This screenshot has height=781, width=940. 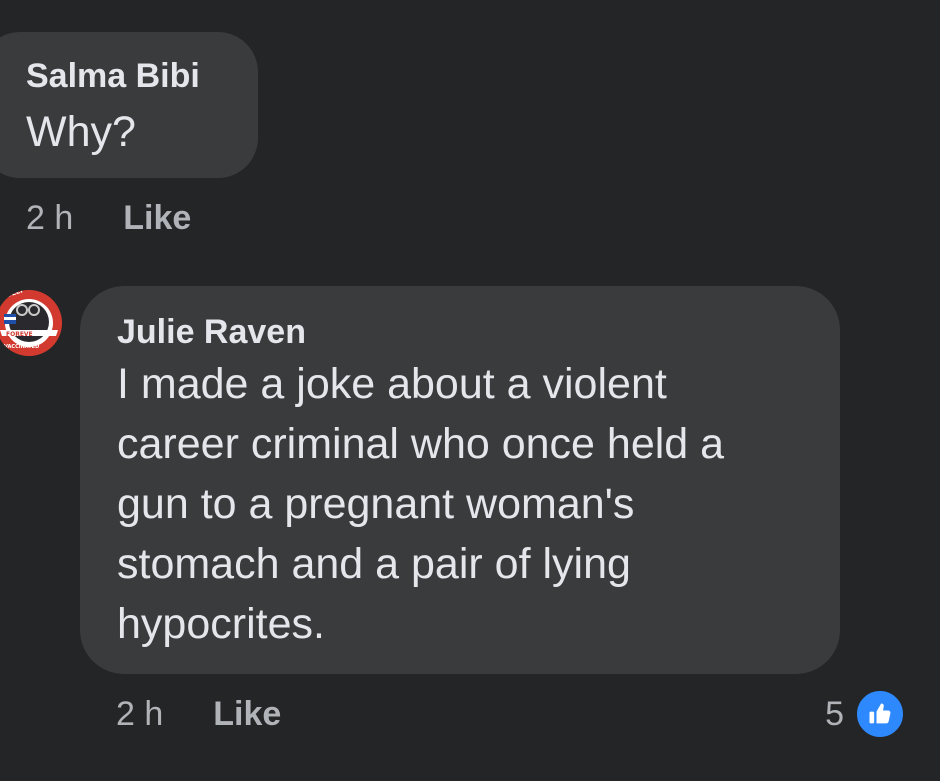 What do you see at coordinates (19, 334) in the screenshot?
I see `avatar-badge-text-middle: FOREVE` at bounding box center [19, 334].